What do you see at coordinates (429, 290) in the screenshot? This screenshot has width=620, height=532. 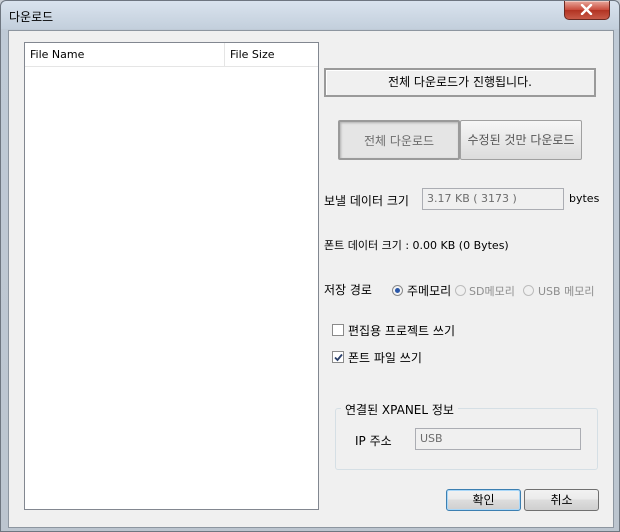 I see `radio-main-memory-label: 주메모리` at bounding box center [429, 290].